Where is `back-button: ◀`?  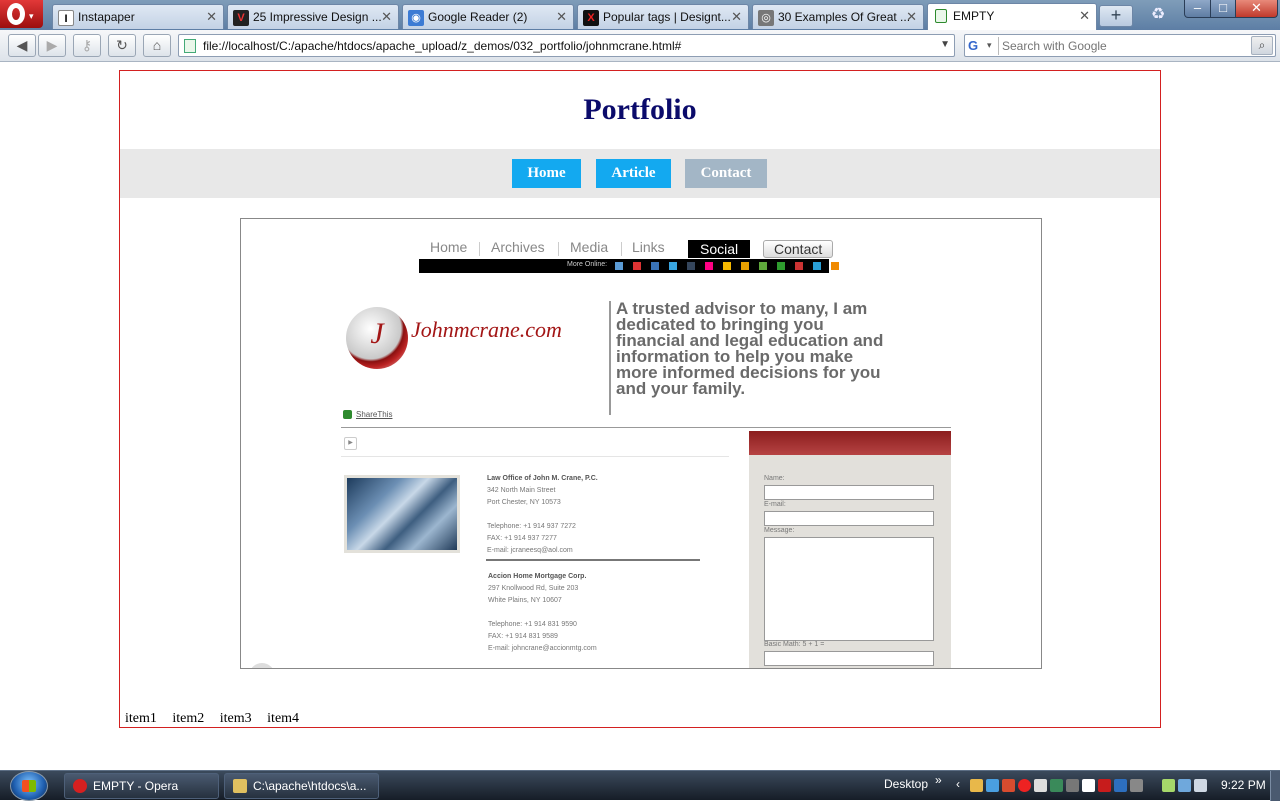 back-button: ◀ is located at coordinates (22, 45).